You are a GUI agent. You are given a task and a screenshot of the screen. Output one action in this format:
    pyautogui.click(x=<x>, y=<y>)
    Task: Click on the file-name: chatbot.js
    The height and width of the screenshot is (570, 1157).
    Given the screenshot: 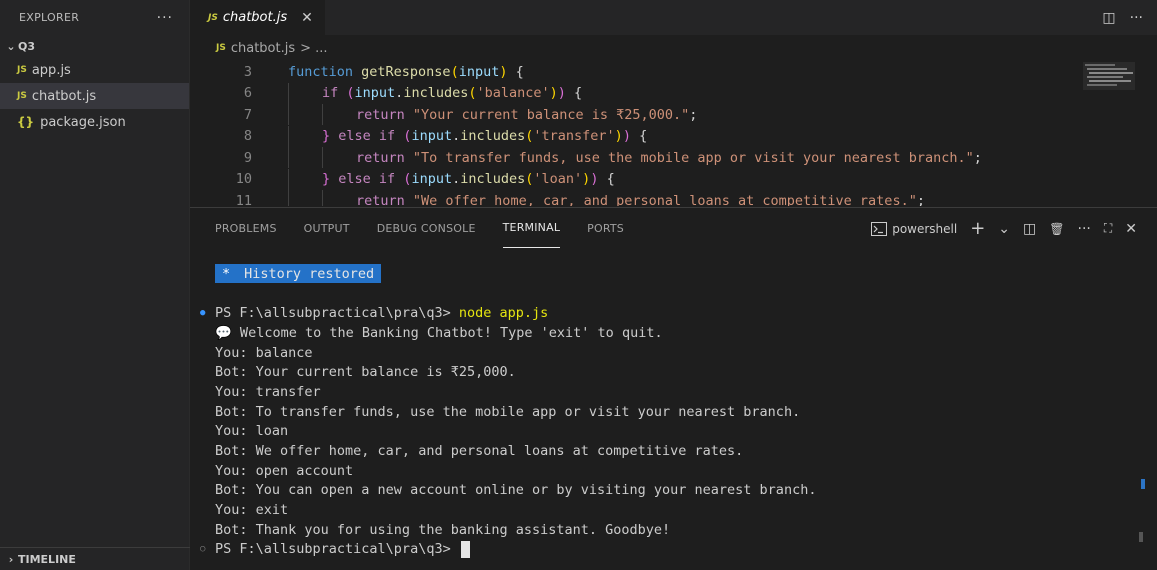 What is the action you would take?
    pyautogui.click(x=64, y=96)
    